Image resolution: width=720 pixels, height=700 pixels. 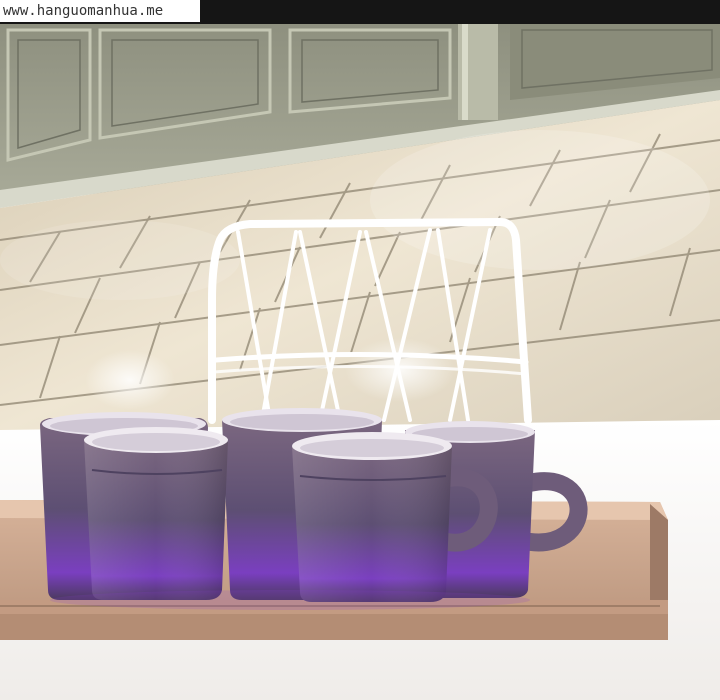 What do you see at coordinates (100, 11) in the screenshot?
I see `watermark-text: www.hanguomanhua.me` at bounding box center [100, 11].